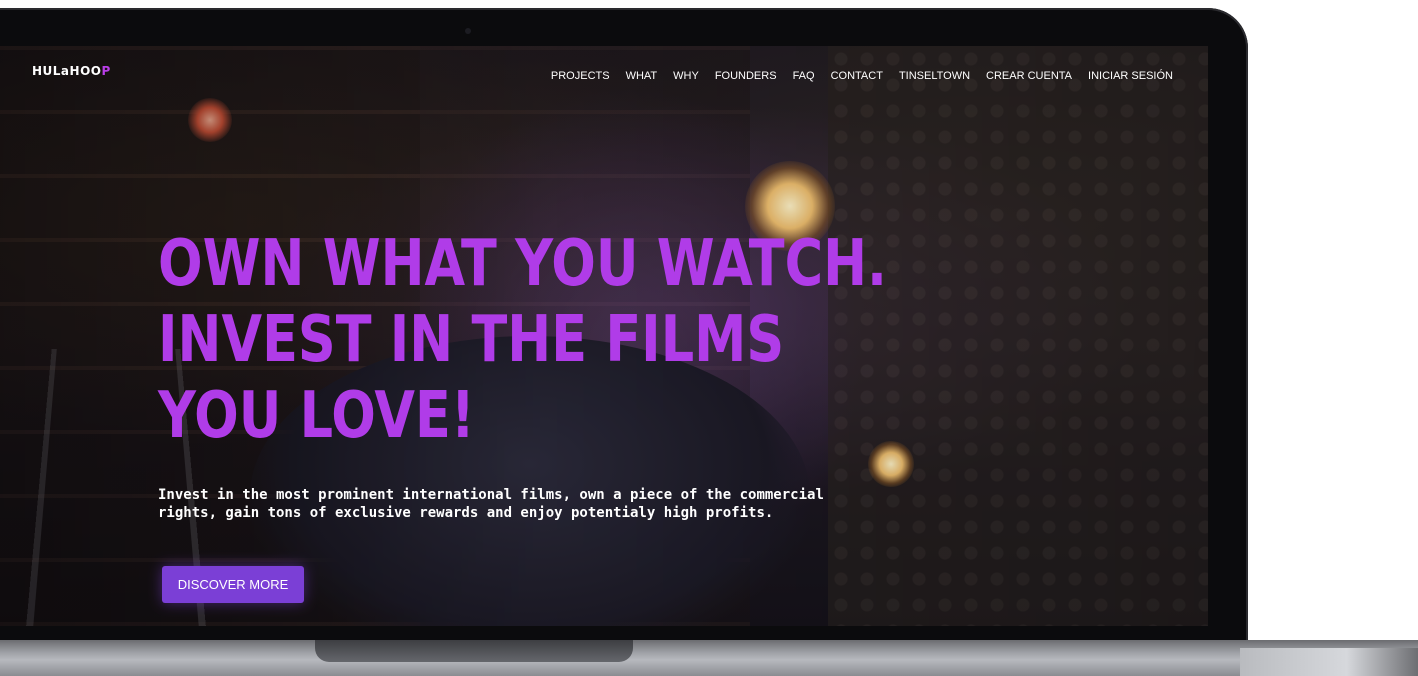 The image size is (1418, 676). What do you see at coordinates (746, 76) in the screenshot?
I see `nav-item-founders: FOUNDERS` at bounding box center [746, 76].